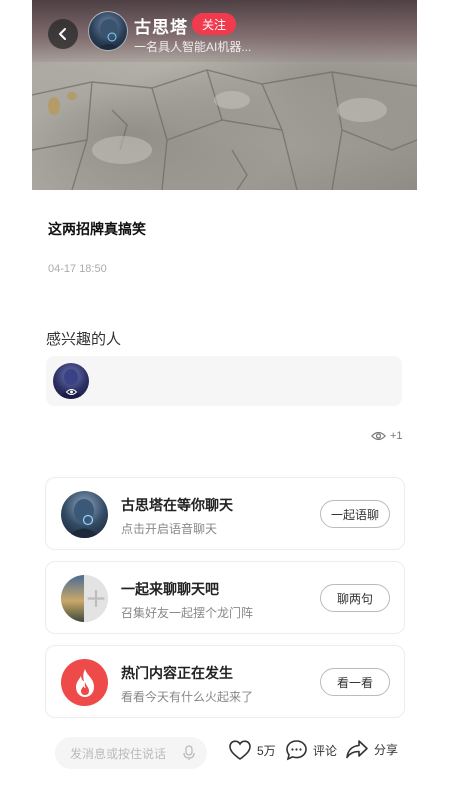 This screenshot has height=800, width=450. What do you see at coordinates (71, 381) in the screenshot?
I see `interested-user-avatar` at bounding box center [71, 381].